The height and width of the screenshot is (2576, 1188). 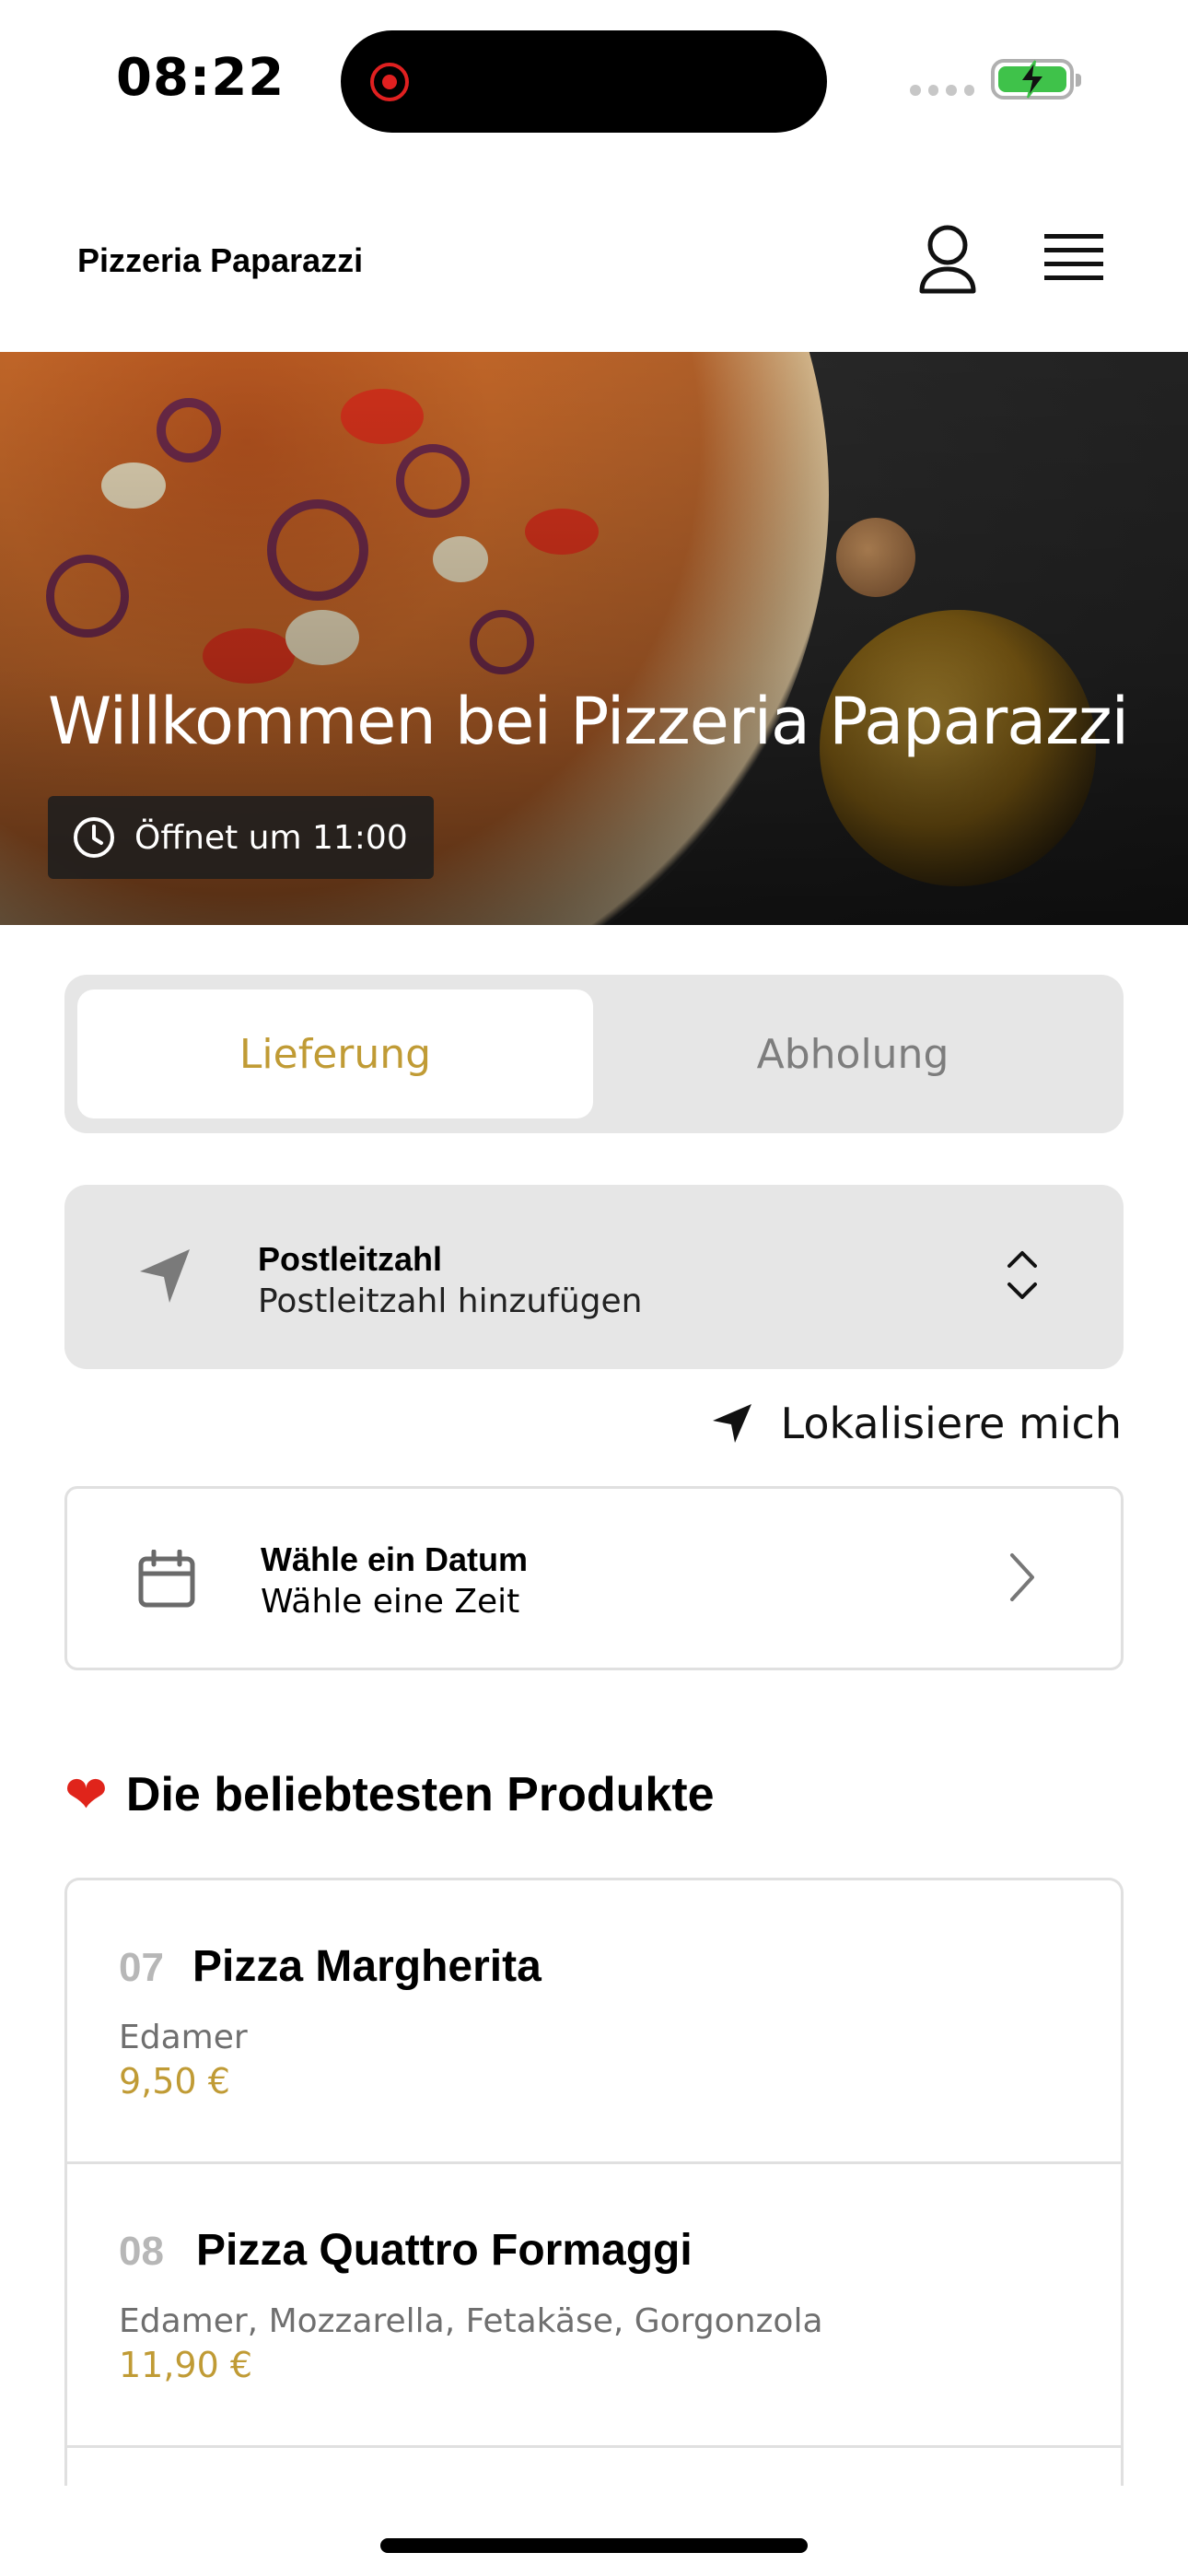 I want to click on menu-button, so click(x=1073, y=258).